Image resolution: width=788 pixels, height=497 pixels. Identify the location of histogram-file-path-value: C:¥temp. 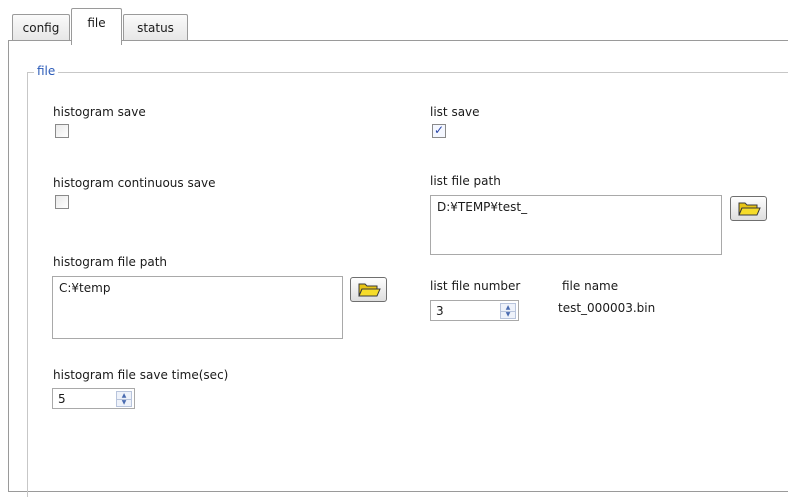
(85, 288).